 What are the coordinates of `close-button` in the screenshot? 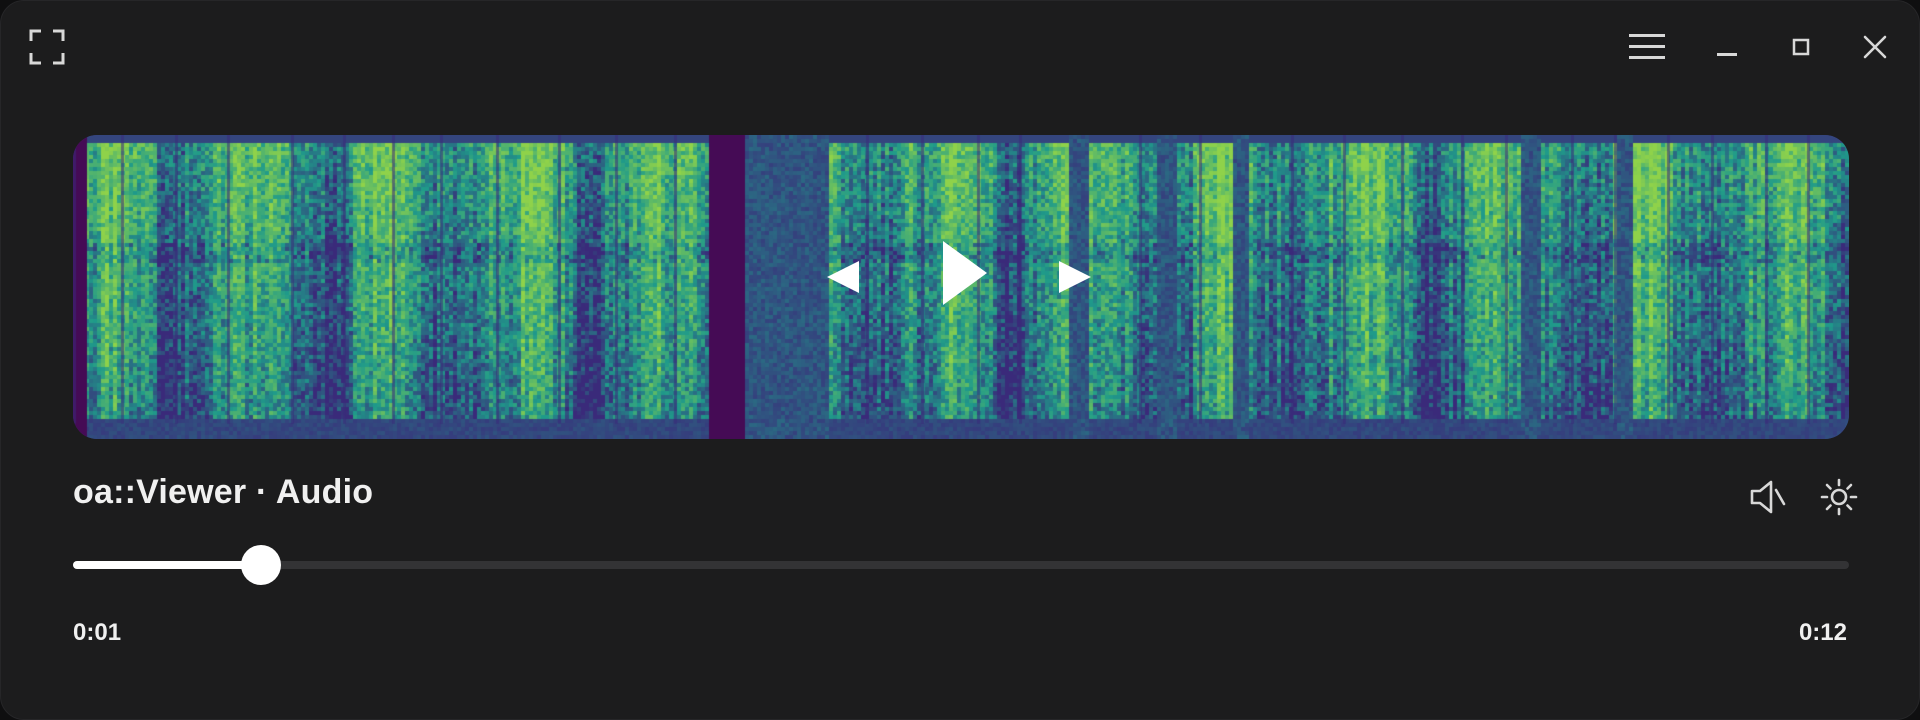 It's located at (1875, 47).